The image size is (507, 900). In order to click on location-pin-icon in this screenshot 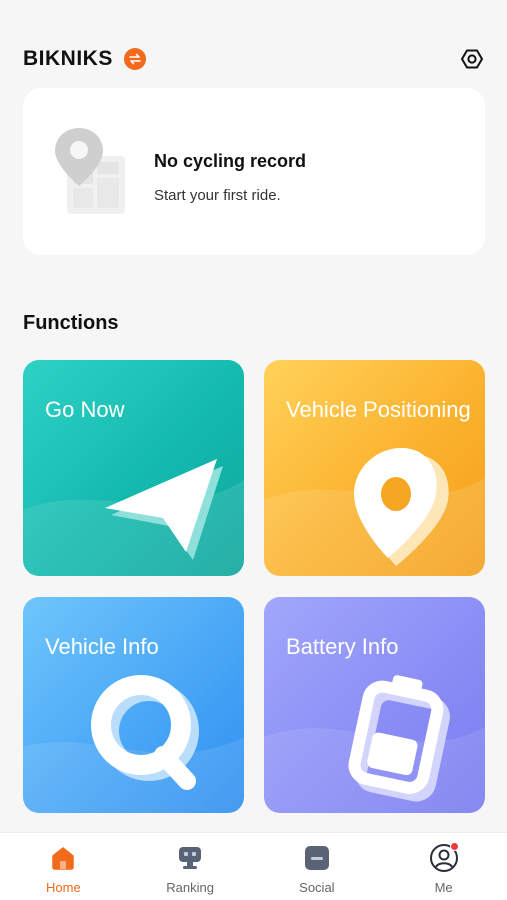, I will do `click(374, 512)`.